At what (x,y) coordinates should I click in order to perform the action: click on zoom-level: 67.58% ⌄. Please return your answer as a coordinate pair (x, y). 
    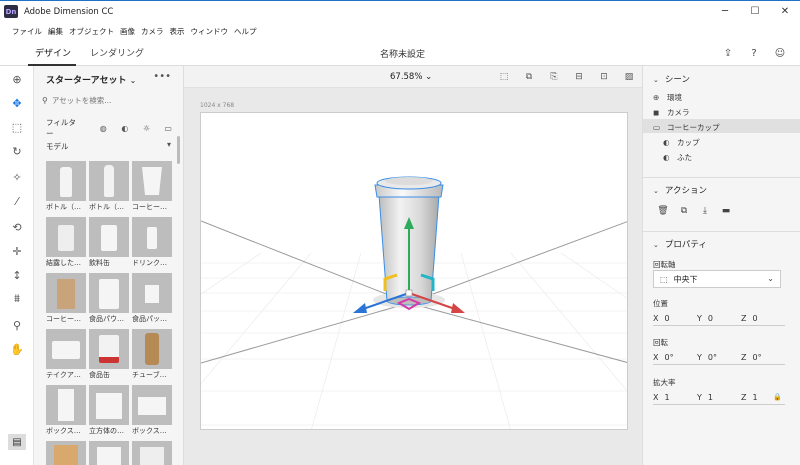
    Looking at the image, I should click on (411, 77).